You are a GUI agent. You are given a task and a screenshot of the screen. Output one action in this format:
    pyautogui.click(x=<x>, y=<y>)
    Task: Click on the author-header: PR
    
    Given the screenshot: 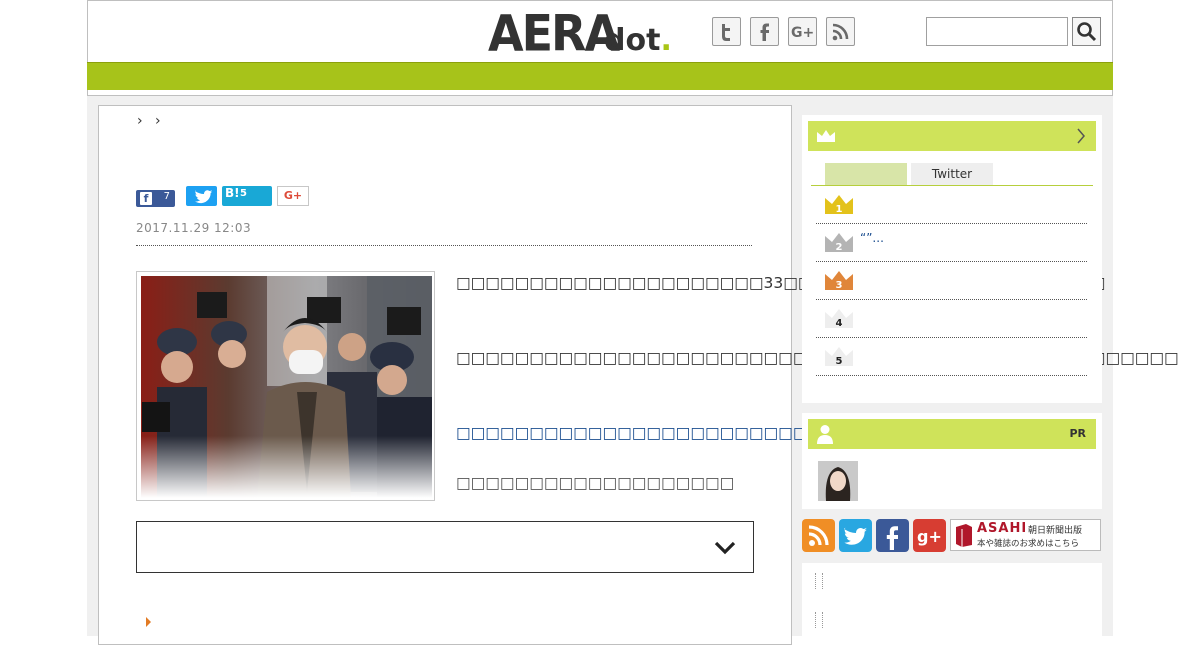 What is the action you would take?
    pyautogui.click(x=952, y=434)
    